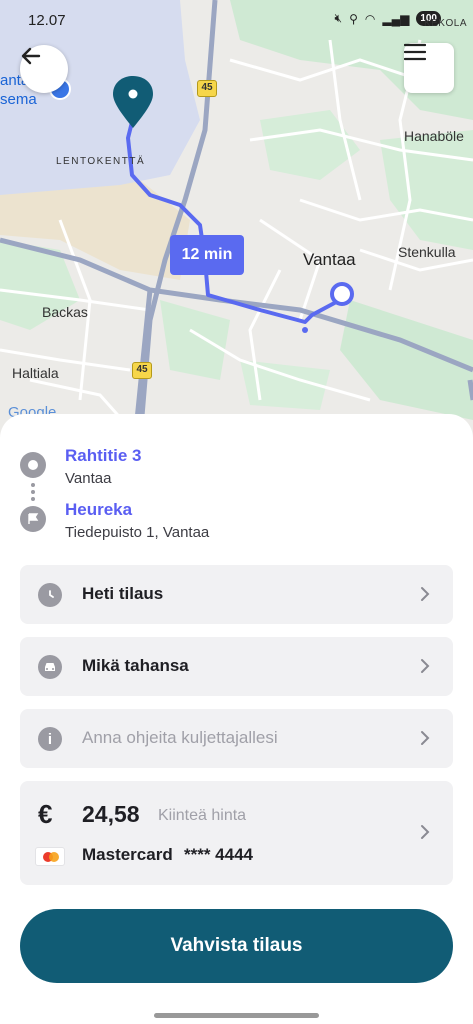 The height and width of the screenshot is (1024, 473). What do you see at coordinates (180, 737) in the screenshot?
I see `driver-note-placeholder: Anna ohjeita kuljettajallesi` at bounding box center [180, 737].